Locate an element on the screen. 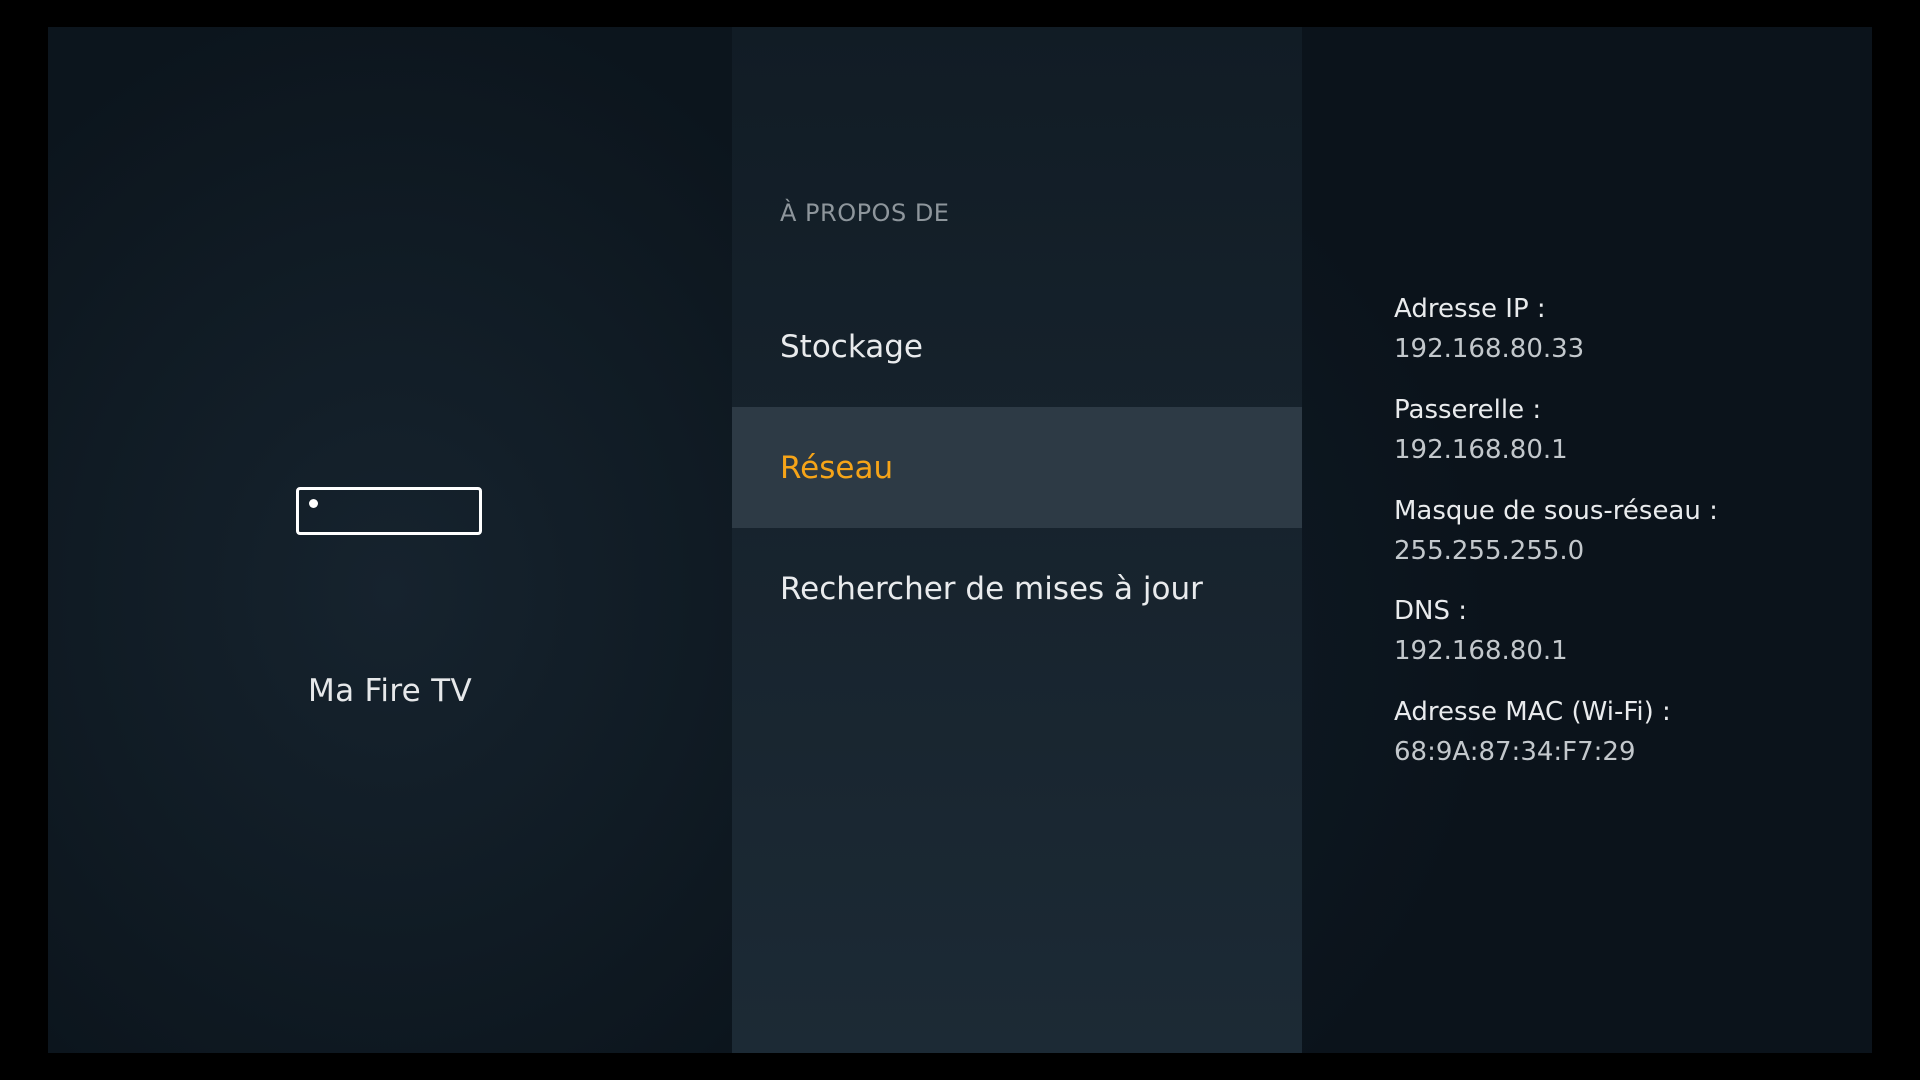  menu-item-label: Stockage is located at coordinates (851, 346).